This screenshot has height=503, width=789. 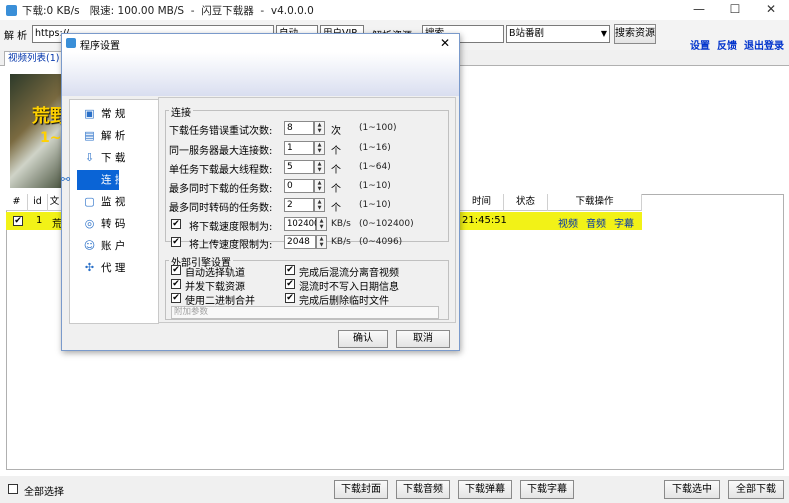 What do you see at coordinates (65, 179) in the screenshot?
I see `link-icon: ⚯` at bounding box center [65, 179].